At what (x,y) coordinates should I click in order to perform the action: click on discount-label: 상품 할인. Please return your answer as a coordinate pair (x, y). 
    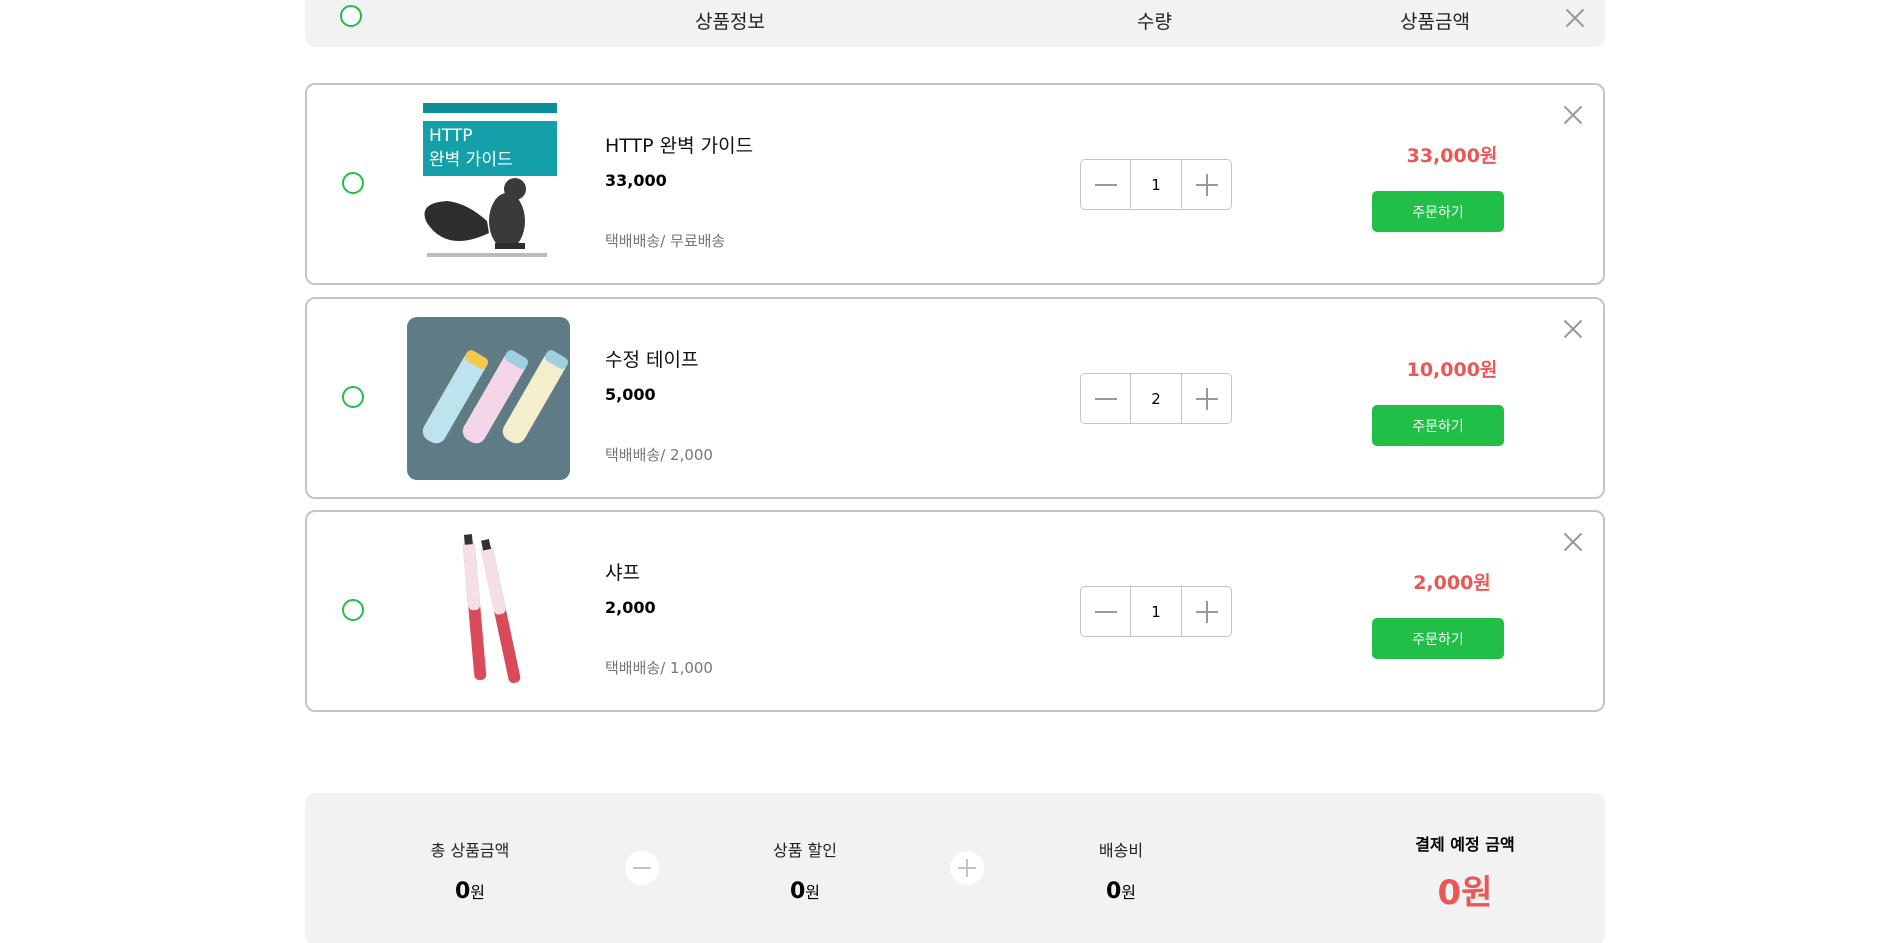
    Looking at the image, I should click on (805, 850).